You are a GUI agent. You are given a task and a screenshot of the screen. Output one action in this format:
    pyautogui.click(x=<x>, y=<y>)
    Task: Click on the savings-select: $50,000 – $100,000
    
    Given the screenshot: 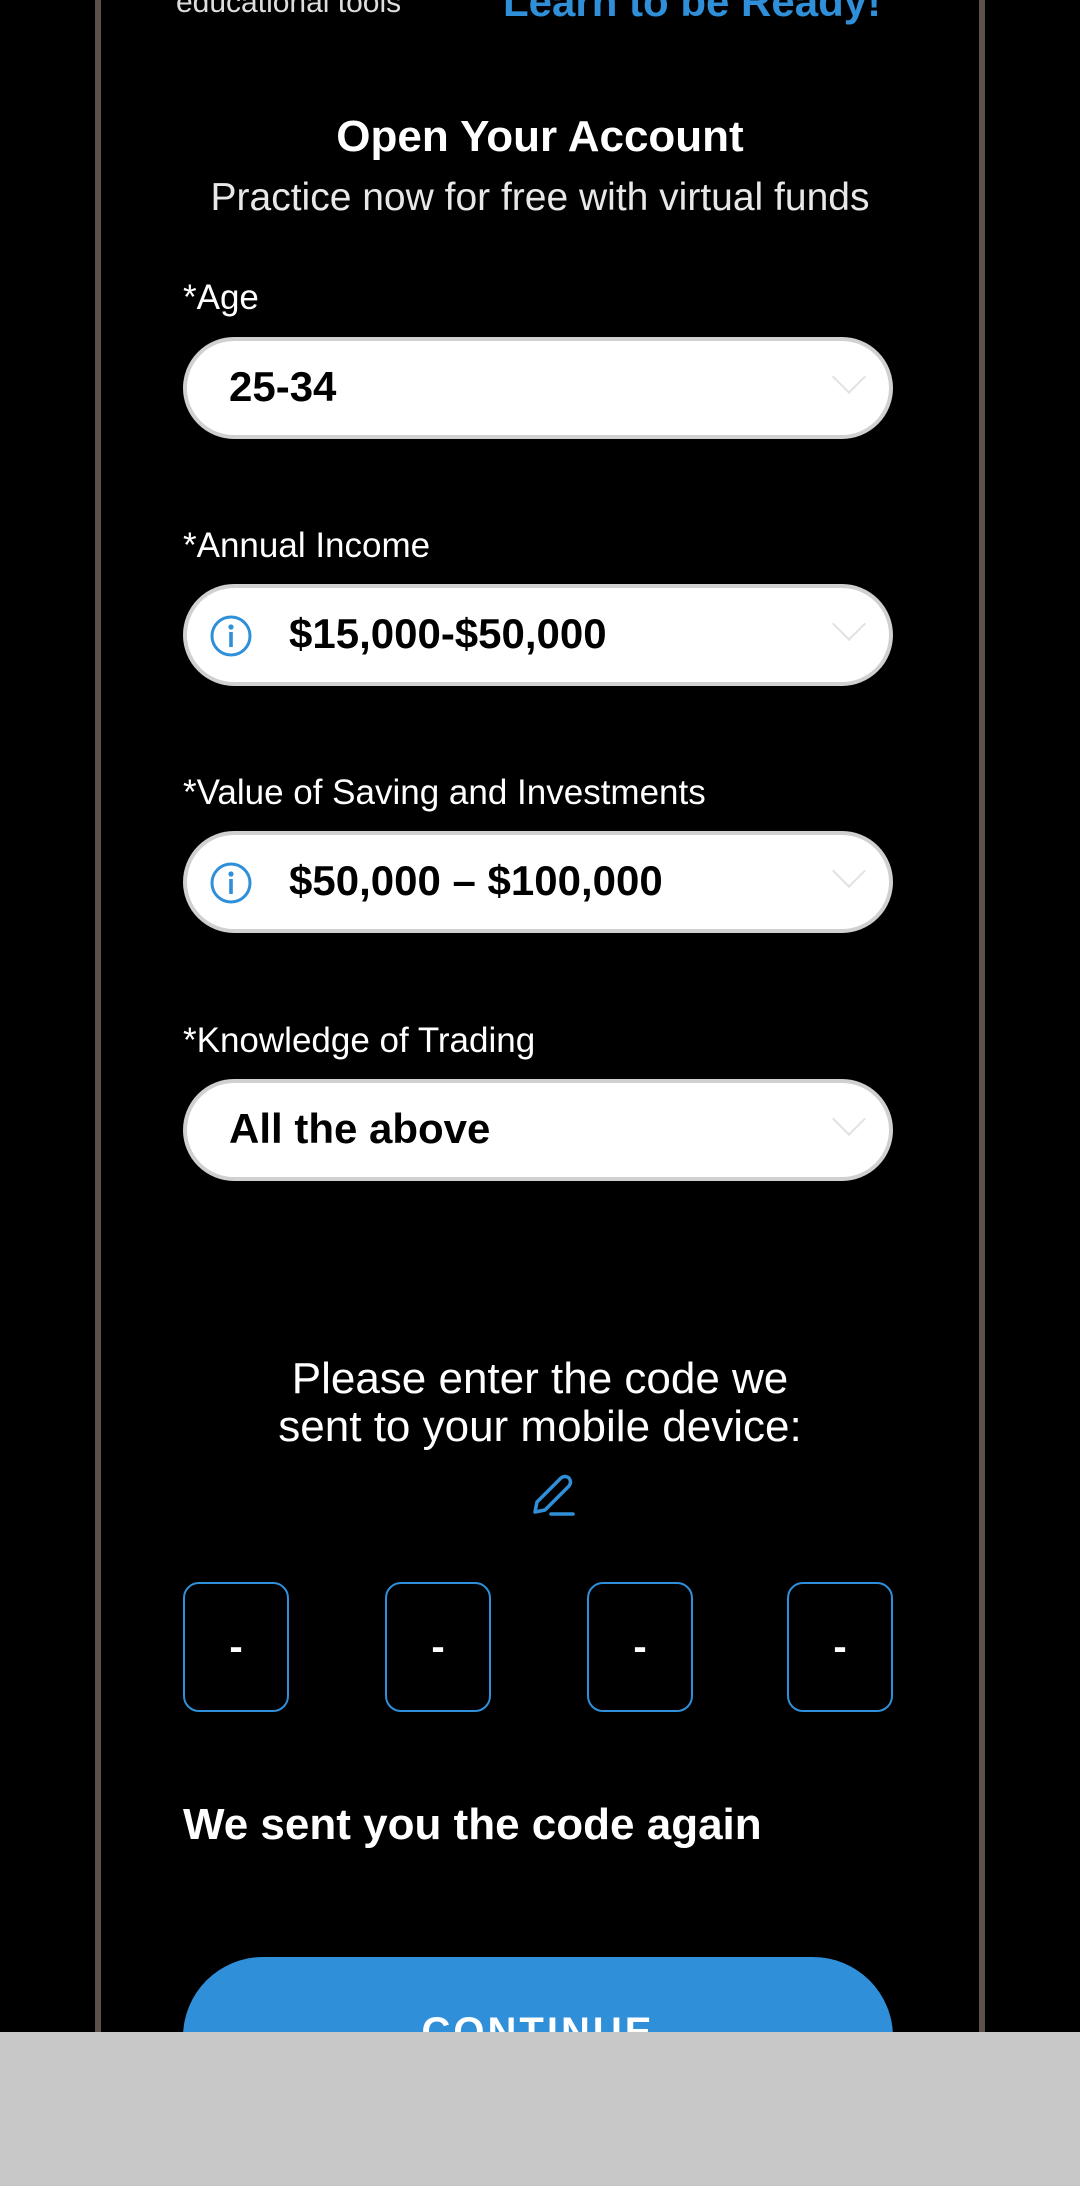 What is the action you would take?
    pyautogui.click(x=538, y=882)
    